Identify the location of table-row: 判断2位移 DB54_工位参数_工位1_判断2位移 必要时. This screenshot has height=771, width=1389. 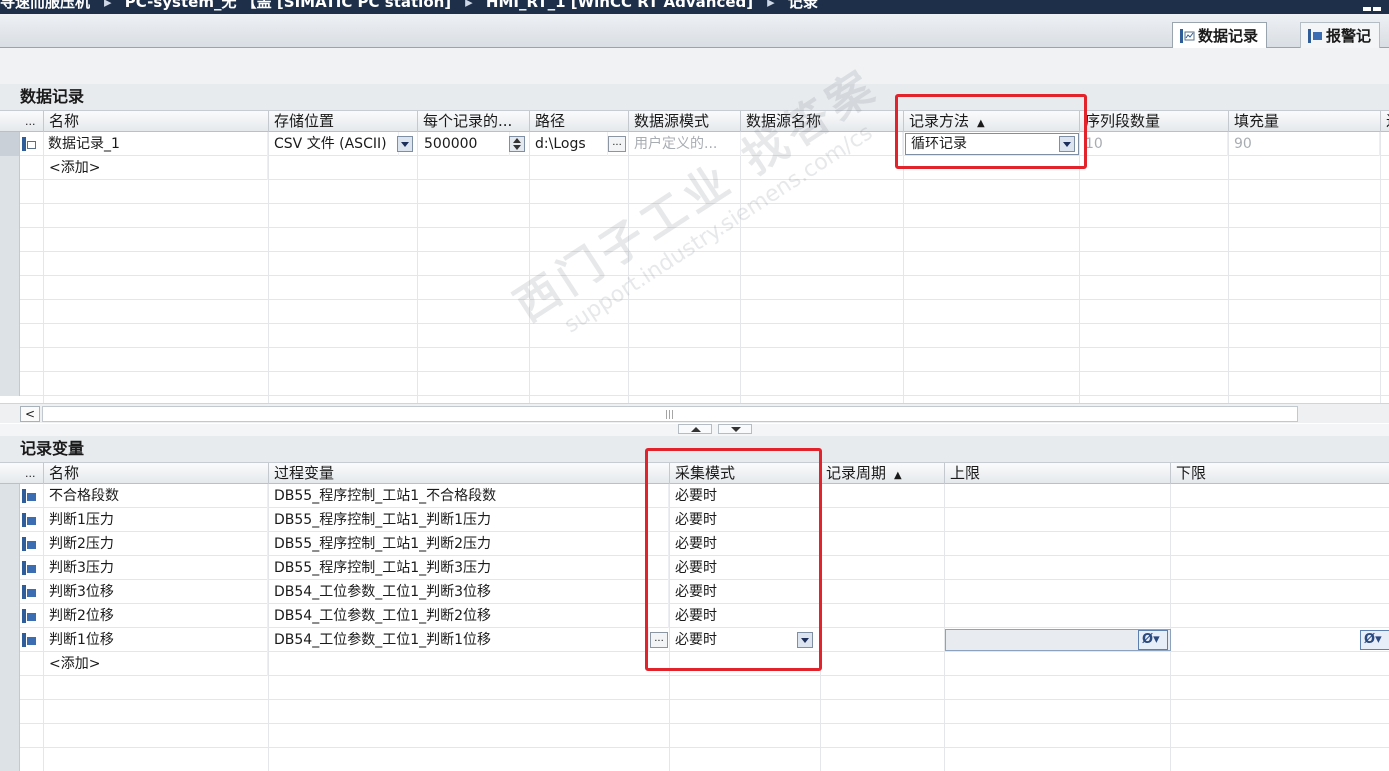
(694, 616).